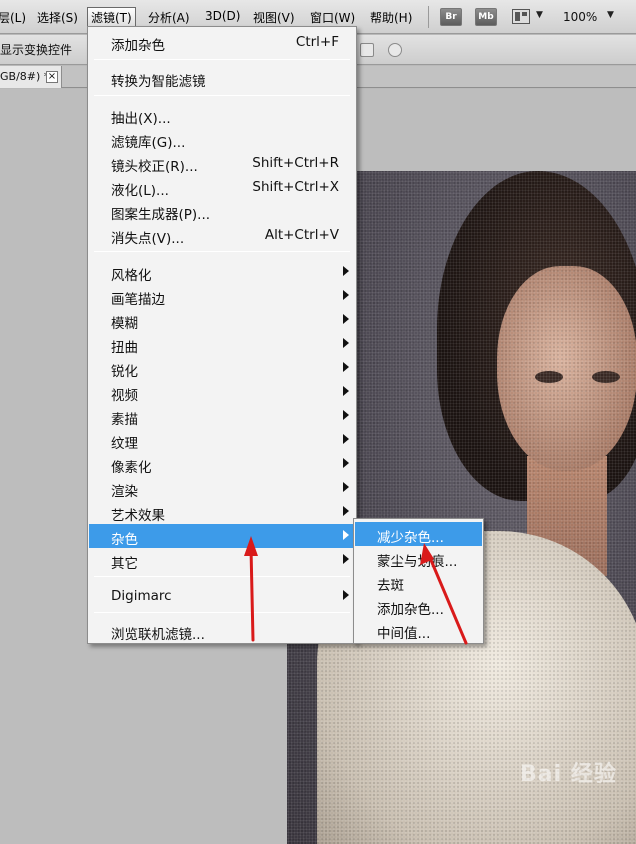  I want to click on submenu-item-despeckle: 去斑, so click(418, 582).